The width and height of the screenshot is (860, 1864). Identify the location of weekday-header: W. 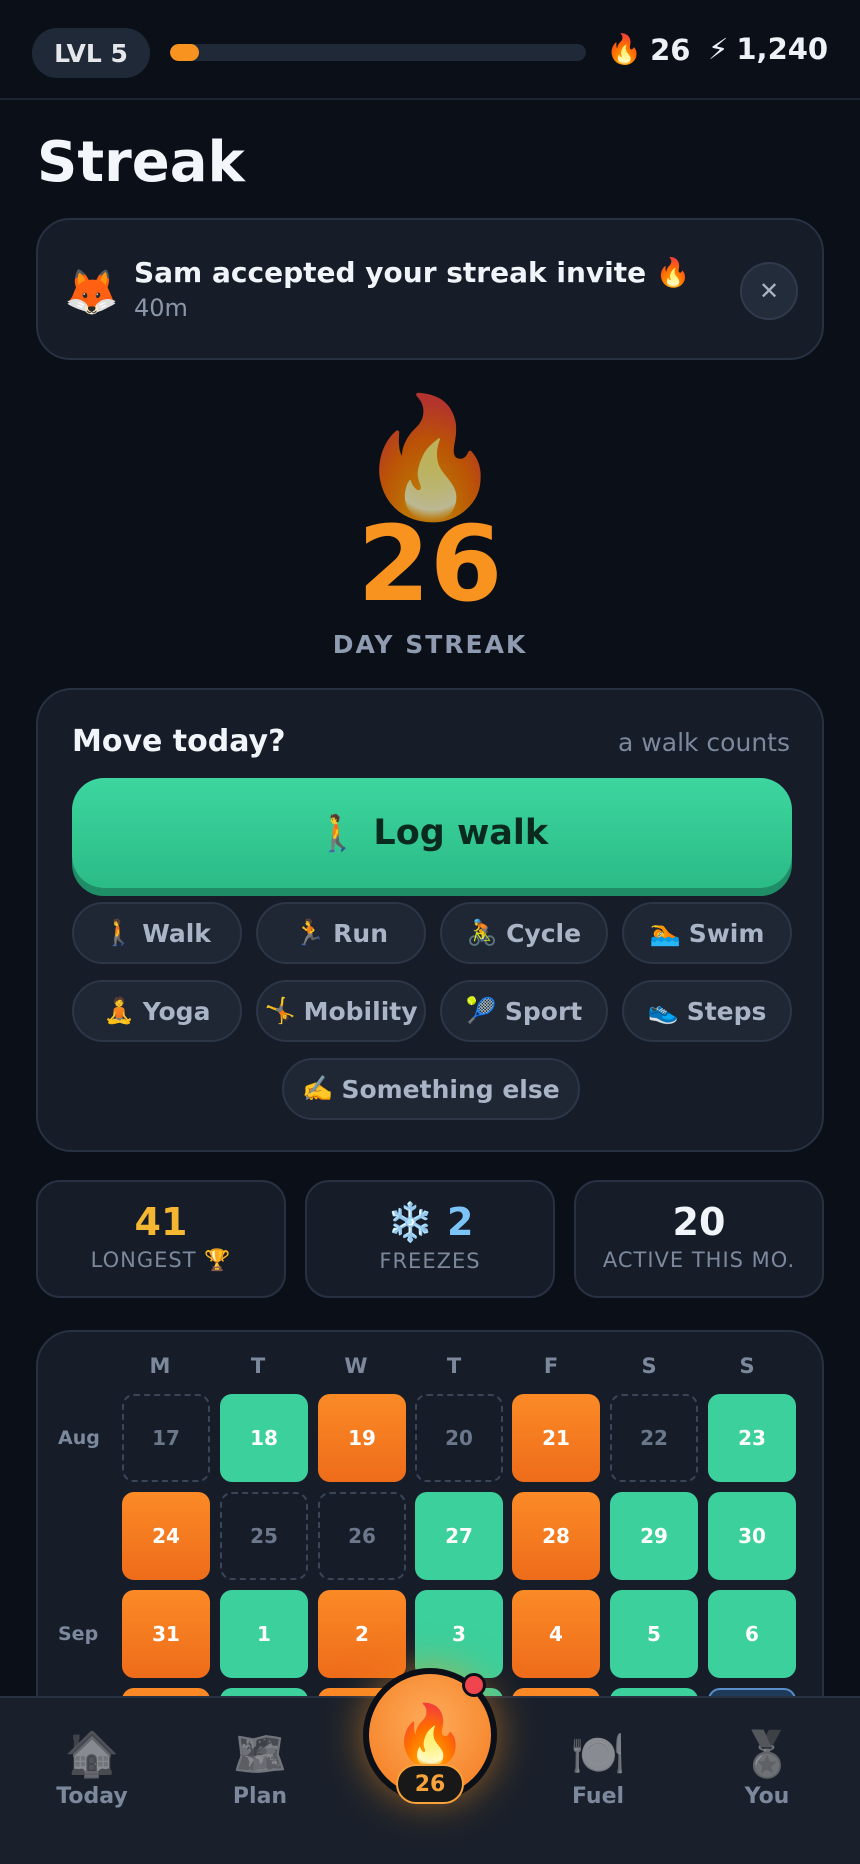
(356, 1366).